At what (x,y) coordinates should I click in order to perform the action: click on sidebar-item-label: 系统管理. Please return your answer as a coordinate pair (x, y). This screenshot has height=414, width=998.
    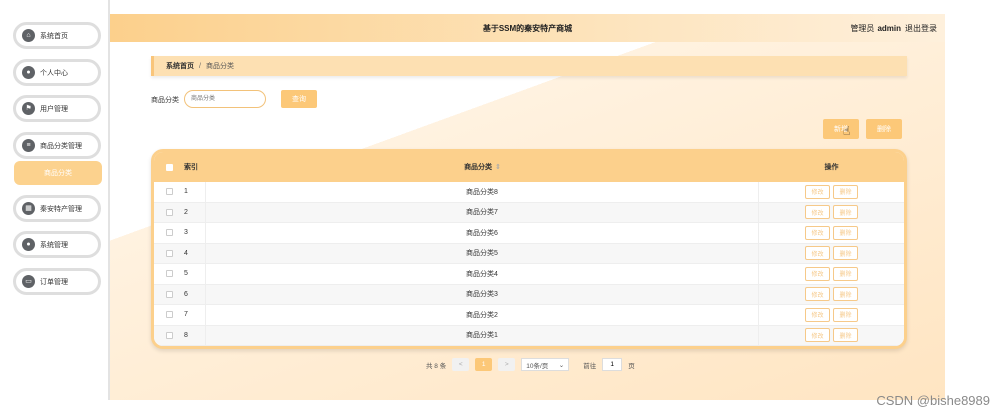
    Looking at the image, I should click on (54, 245).